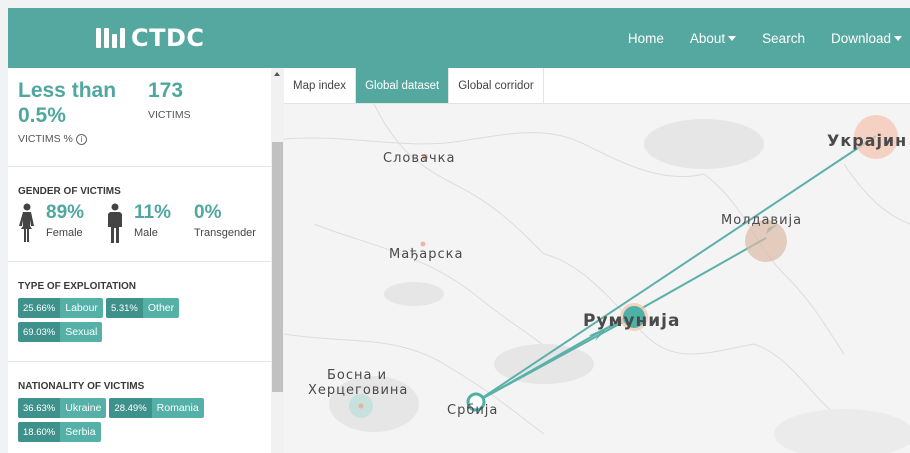  I want to click on tag-label: Romania, so click(177, 408).